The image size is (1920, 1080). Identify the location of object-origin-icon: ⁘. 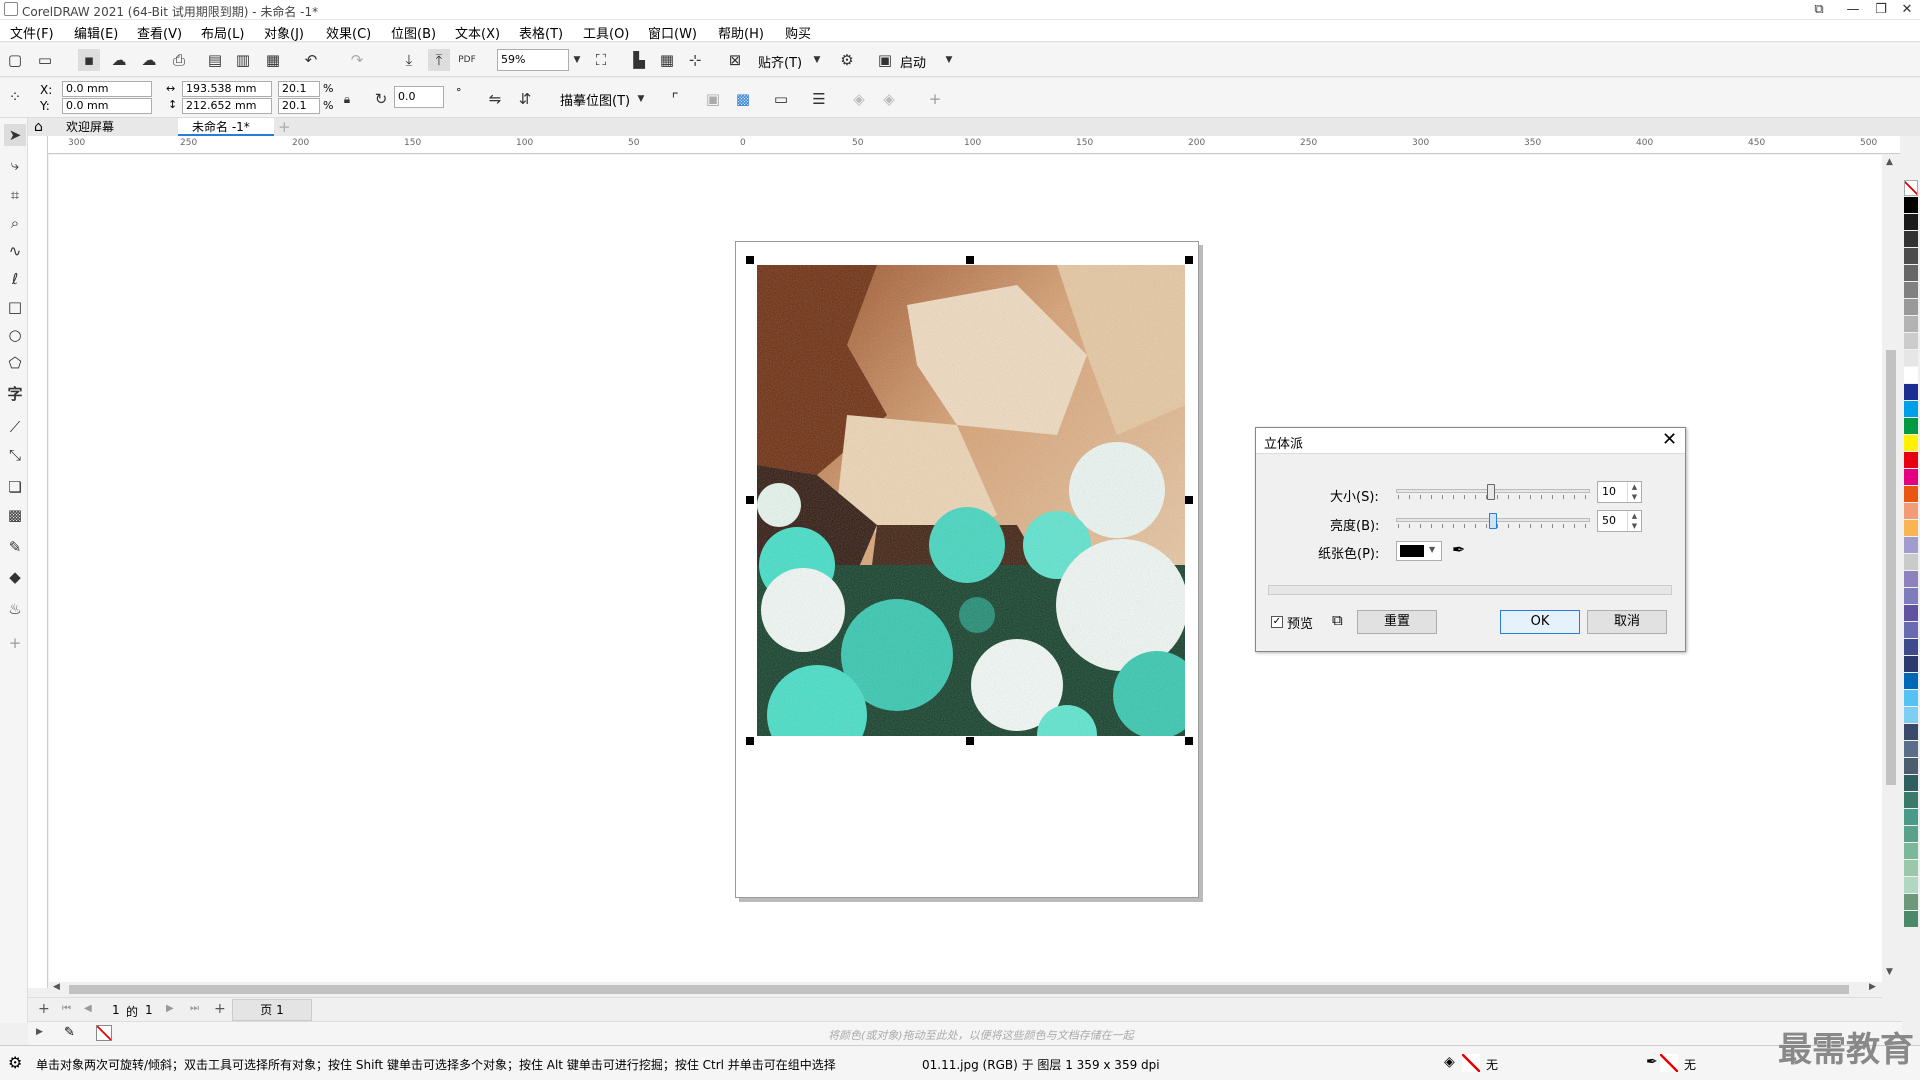
(15, 97).